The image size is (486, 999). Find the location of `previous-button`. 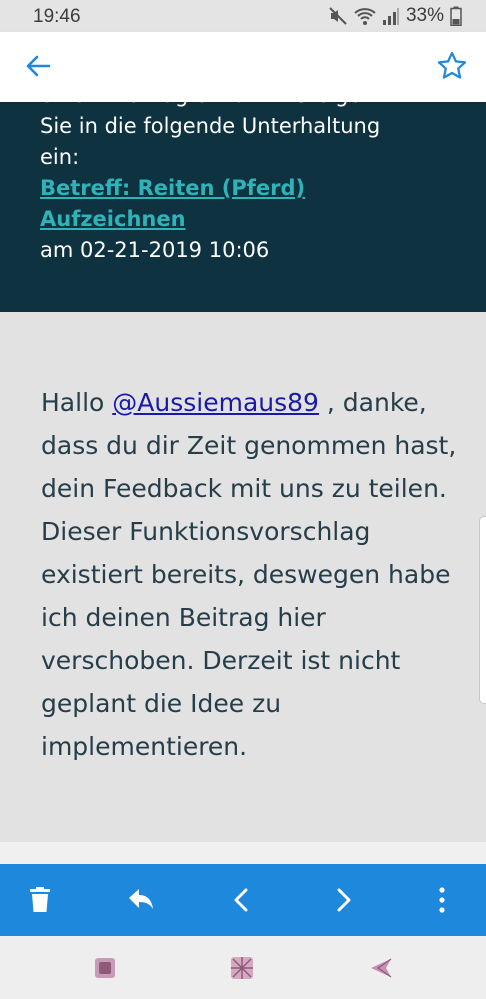

previous-button is located at coordinates (242, 900).